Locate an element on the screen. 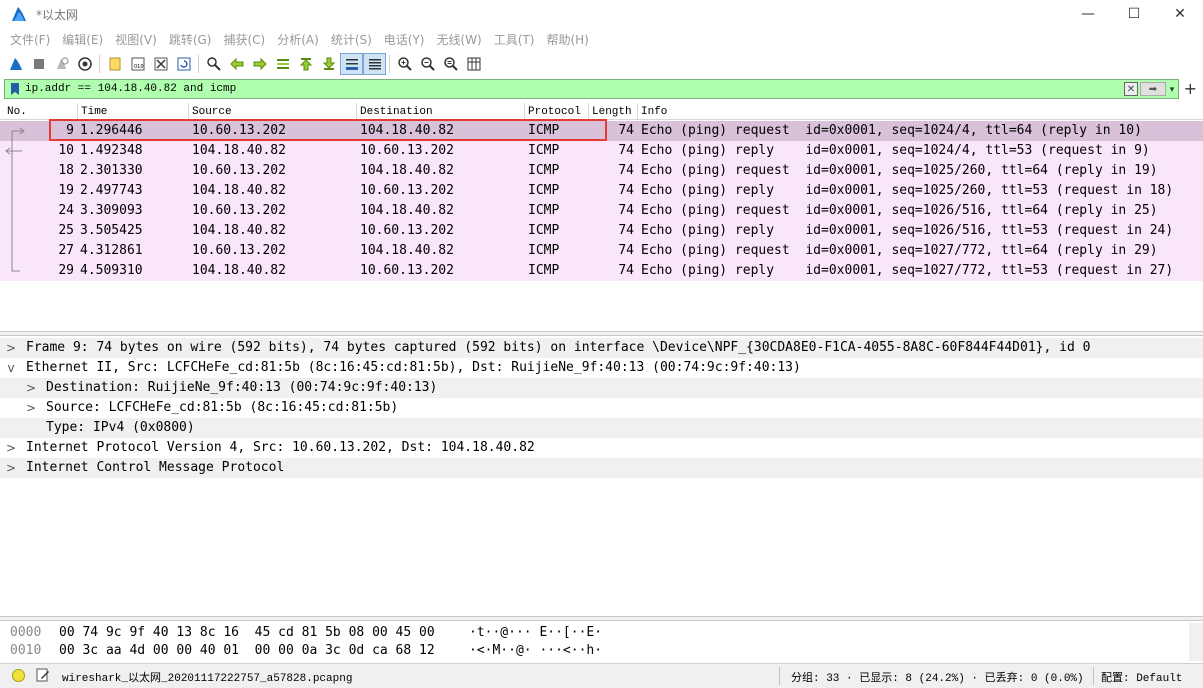 This screenshot has width=1203, height=688. packet-time: 2.497743 is located at coordinates (111, 190).